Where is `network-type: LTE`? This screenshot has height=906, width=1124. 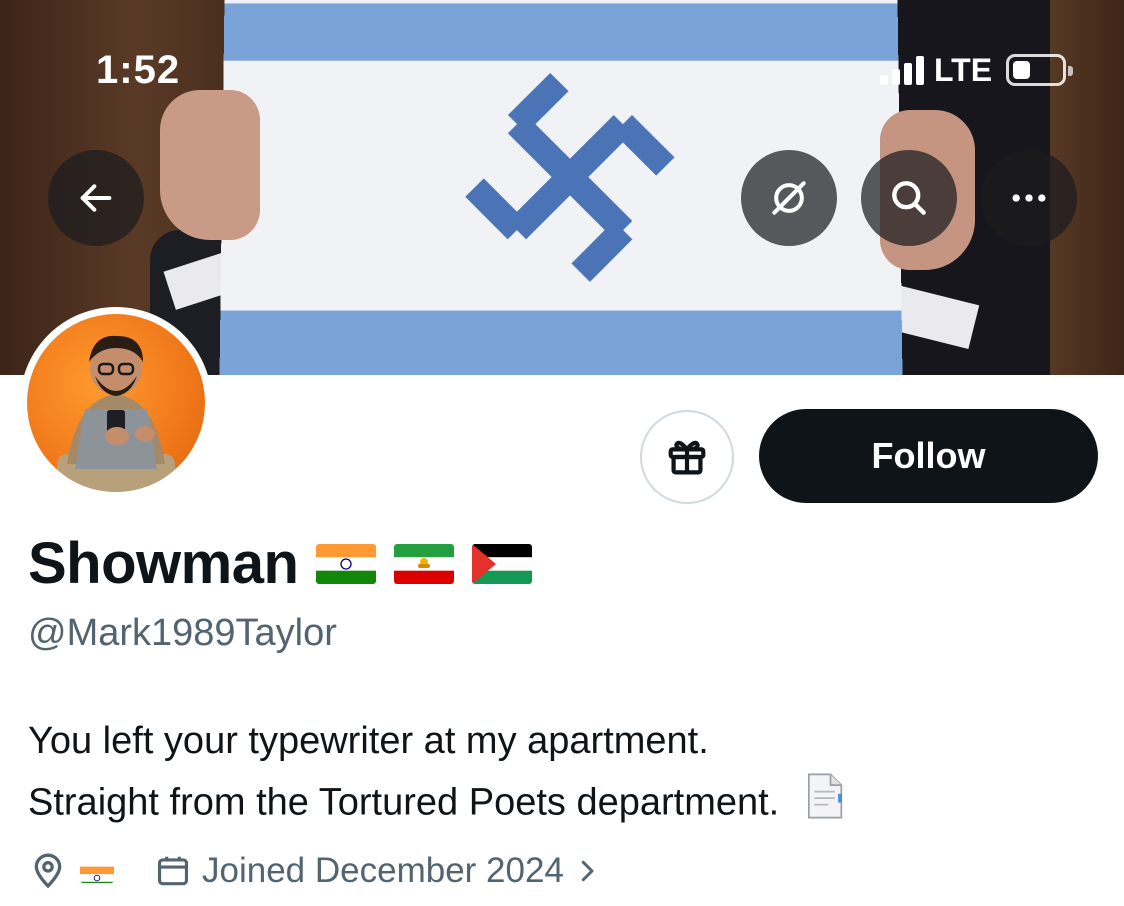 network-type: LTE is located at coordinates (963, 69).